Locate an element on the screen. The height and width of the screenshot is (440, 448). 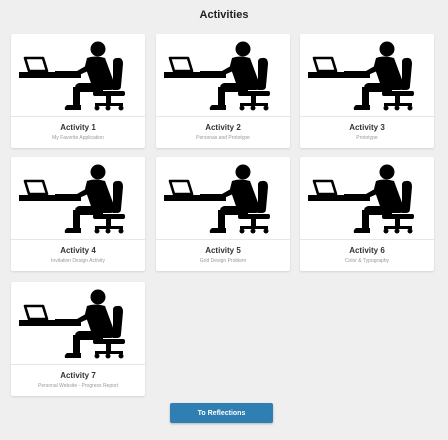
activity-name: Activity 1 is located at coordinates (78, 127).